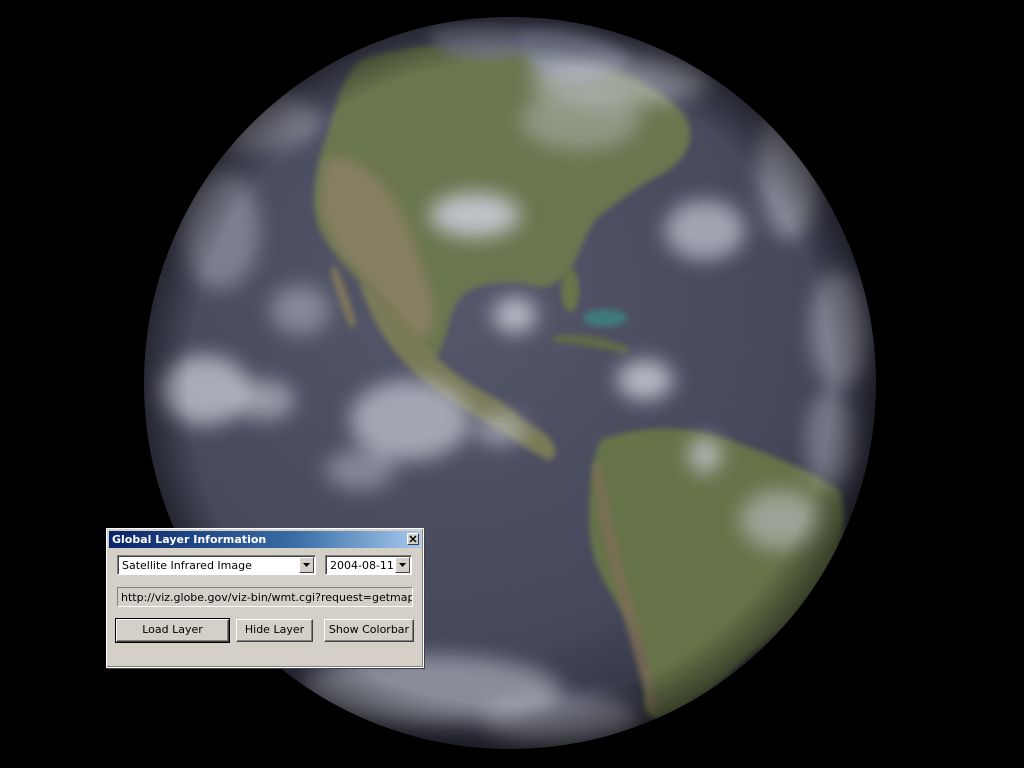 The height and width of the screenshot is (768, 1024). I want to click on dialog-titlebar: Global Layer Information, so click(265, 539).